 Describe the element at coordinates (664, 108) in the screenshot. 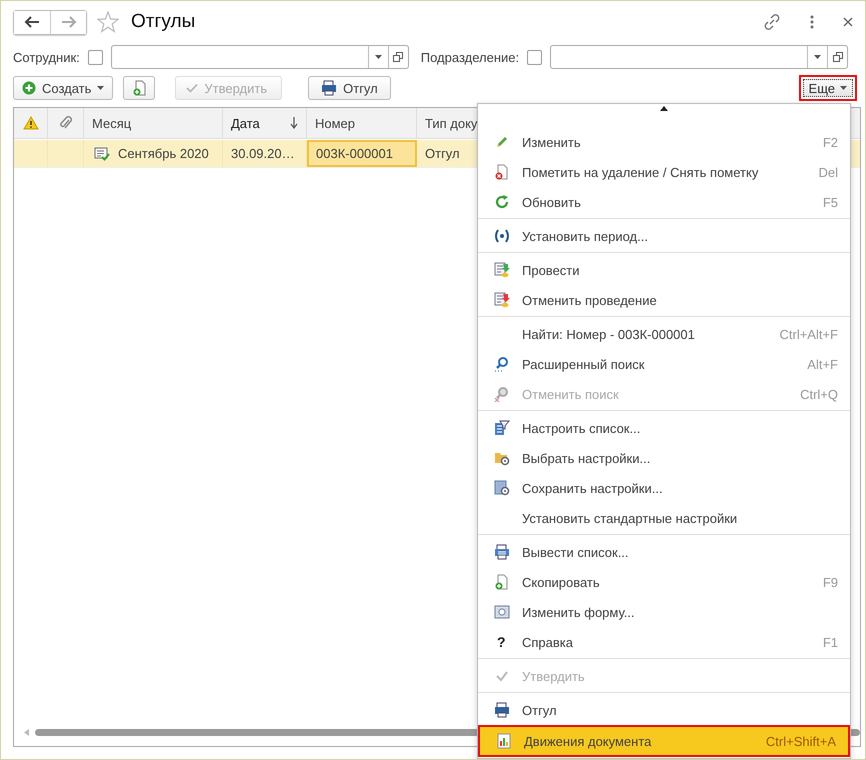

I see `scroll-up-icon` at that location.